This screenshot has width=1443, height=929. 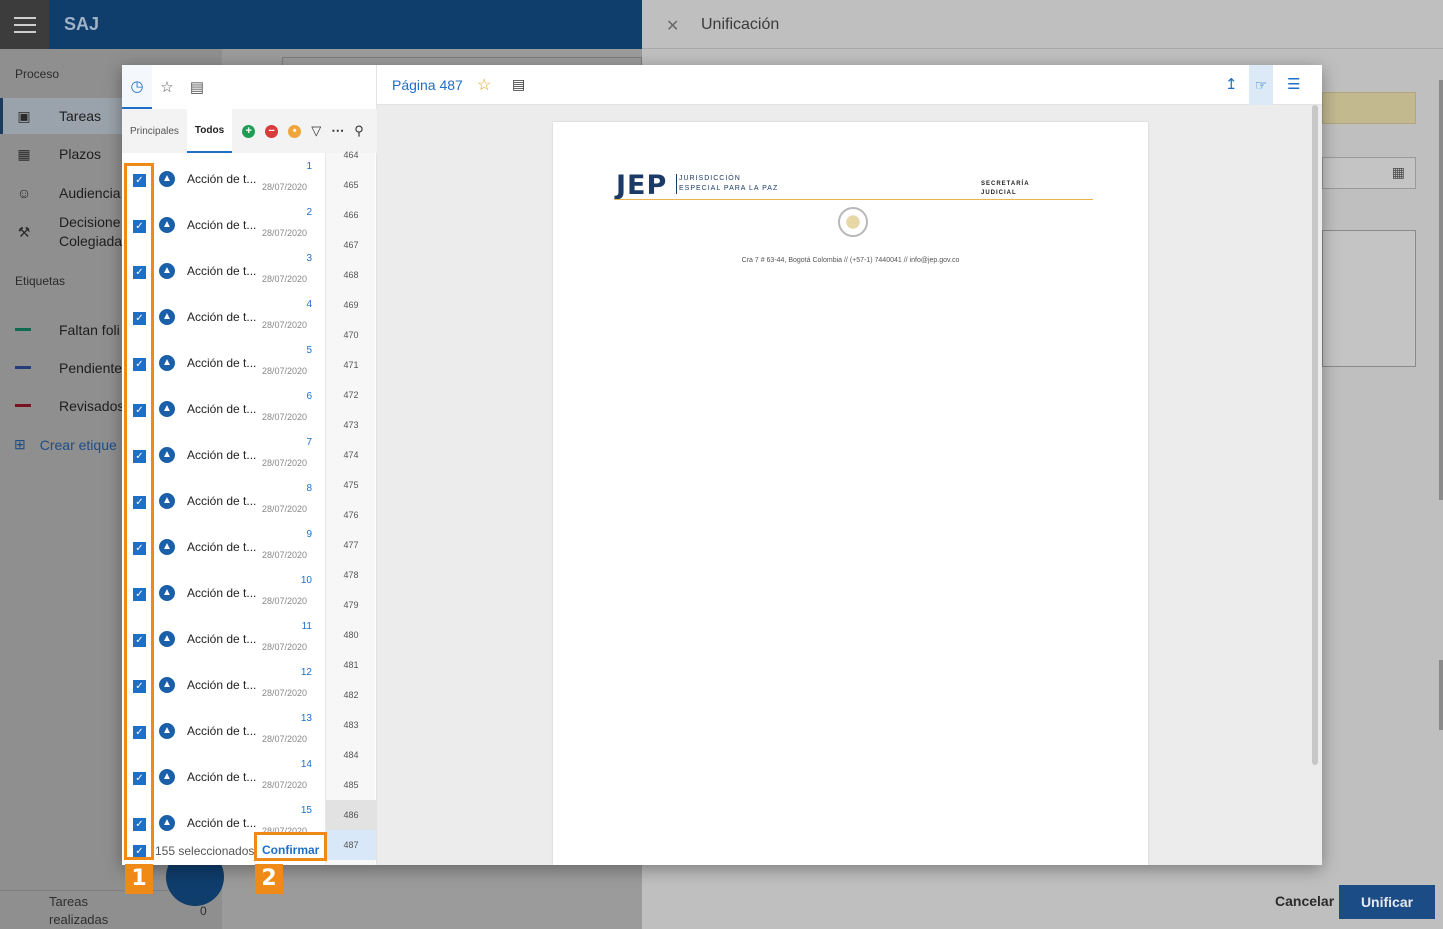 What do you see at coordinates (1261, 85) in the screenshot?
I see `hand-pan-icon: ☞` at bounding box center [1261, 85].